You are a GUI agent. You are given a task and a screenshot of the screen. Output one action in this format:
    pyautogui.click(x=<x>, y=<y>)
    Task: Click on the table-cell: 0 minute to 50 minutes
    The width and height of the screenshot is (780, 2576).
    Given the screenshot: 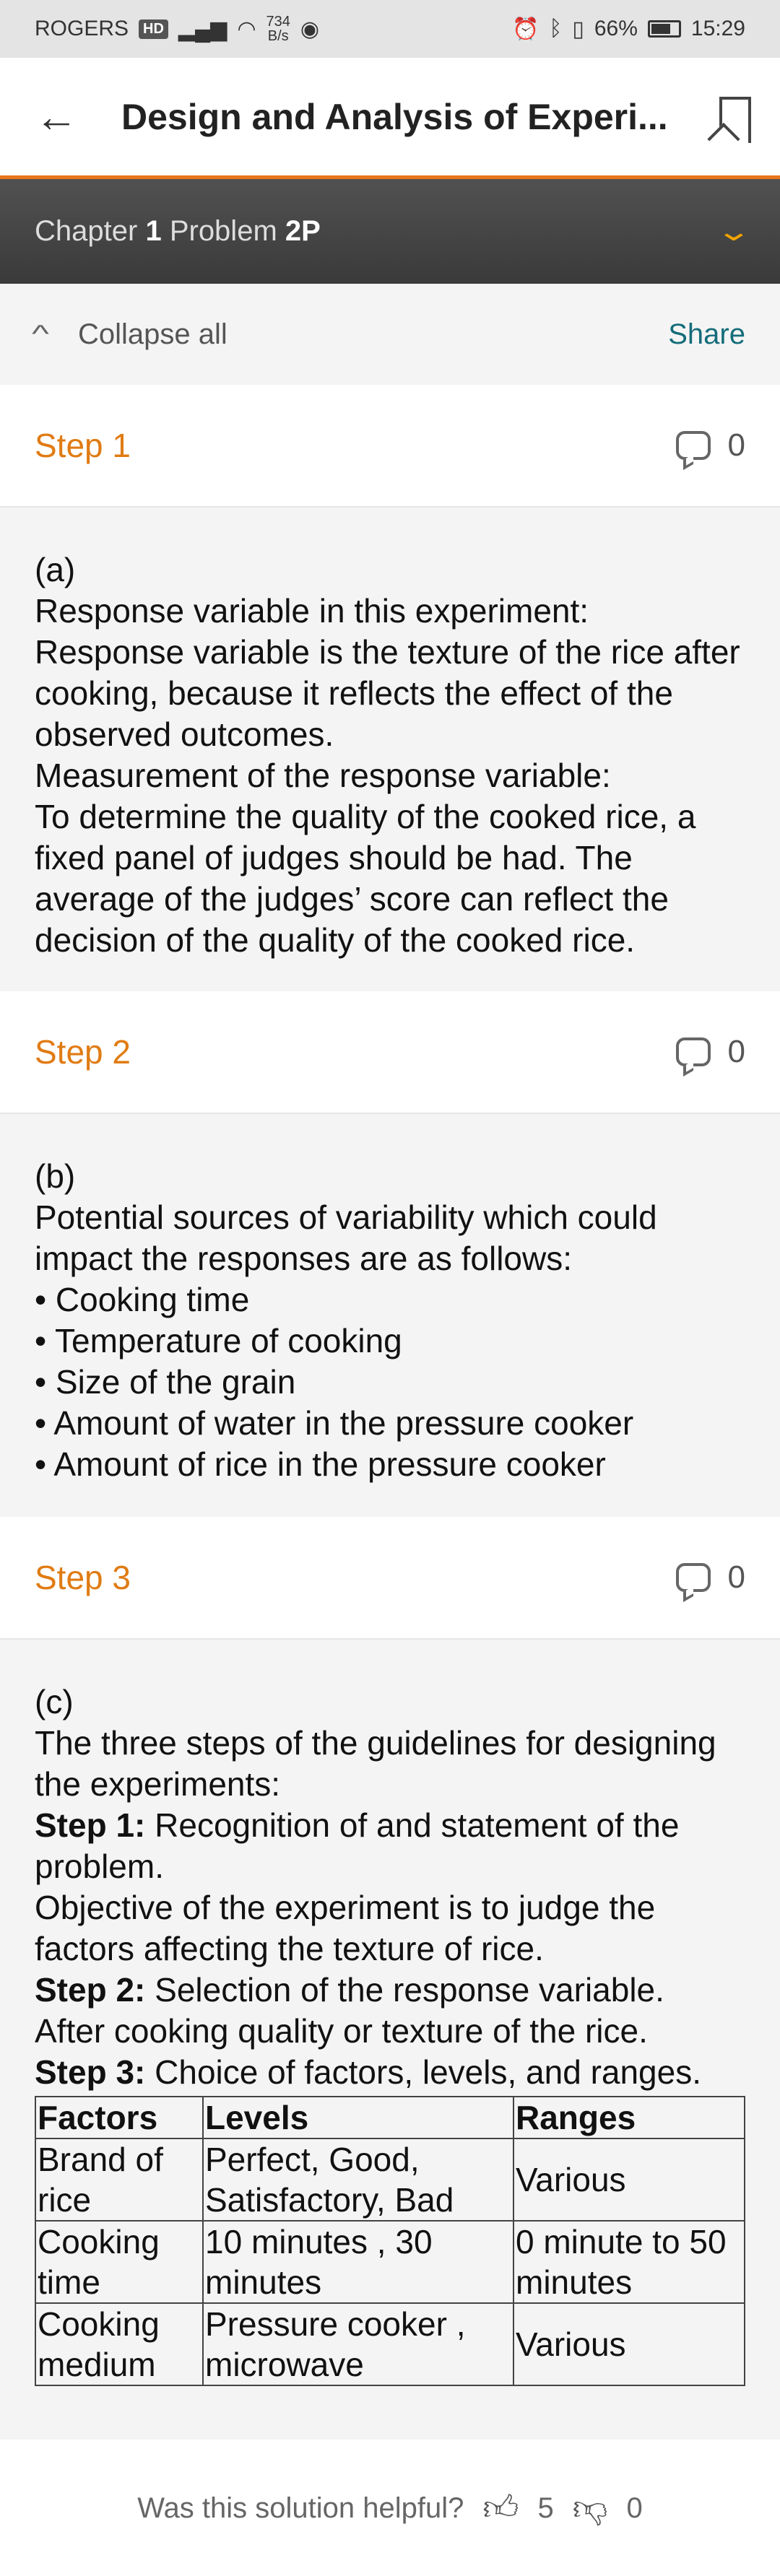 What is the action you would take?
    pyautogui.click(x=629, y=2262)
    